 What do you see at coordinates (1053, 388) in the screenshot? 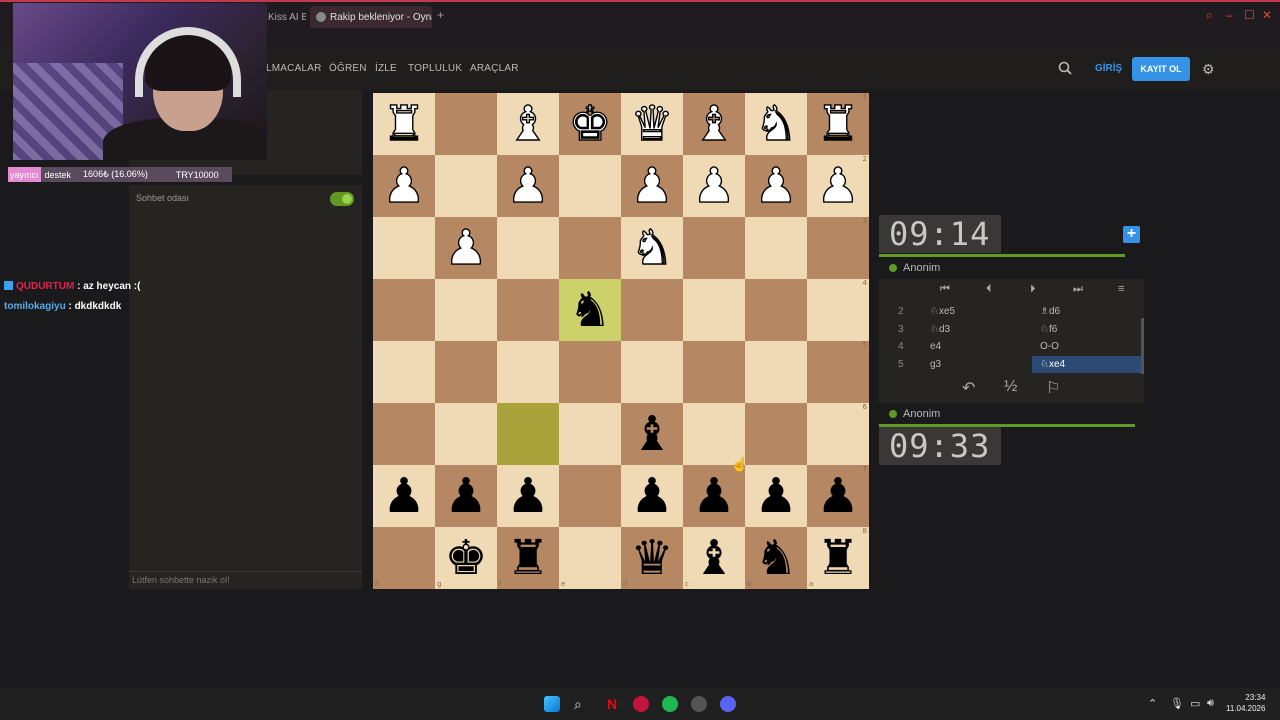
I see `resign-flag-icon: ⚐` at bounding box center [1053, 388].